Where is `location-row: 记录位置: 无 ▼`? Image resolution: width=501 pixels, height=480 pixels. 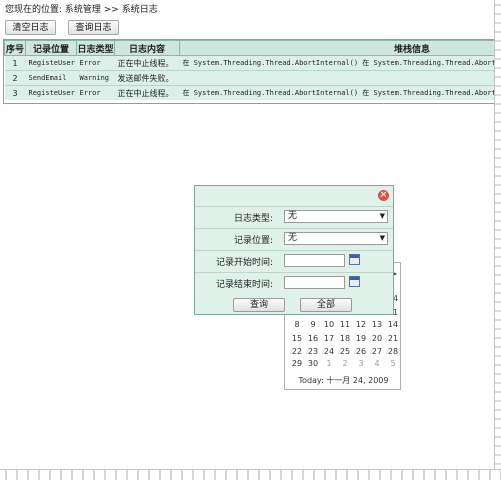 location-row: 记录位置: 无 ▼ is located at coordinates (294, 238).